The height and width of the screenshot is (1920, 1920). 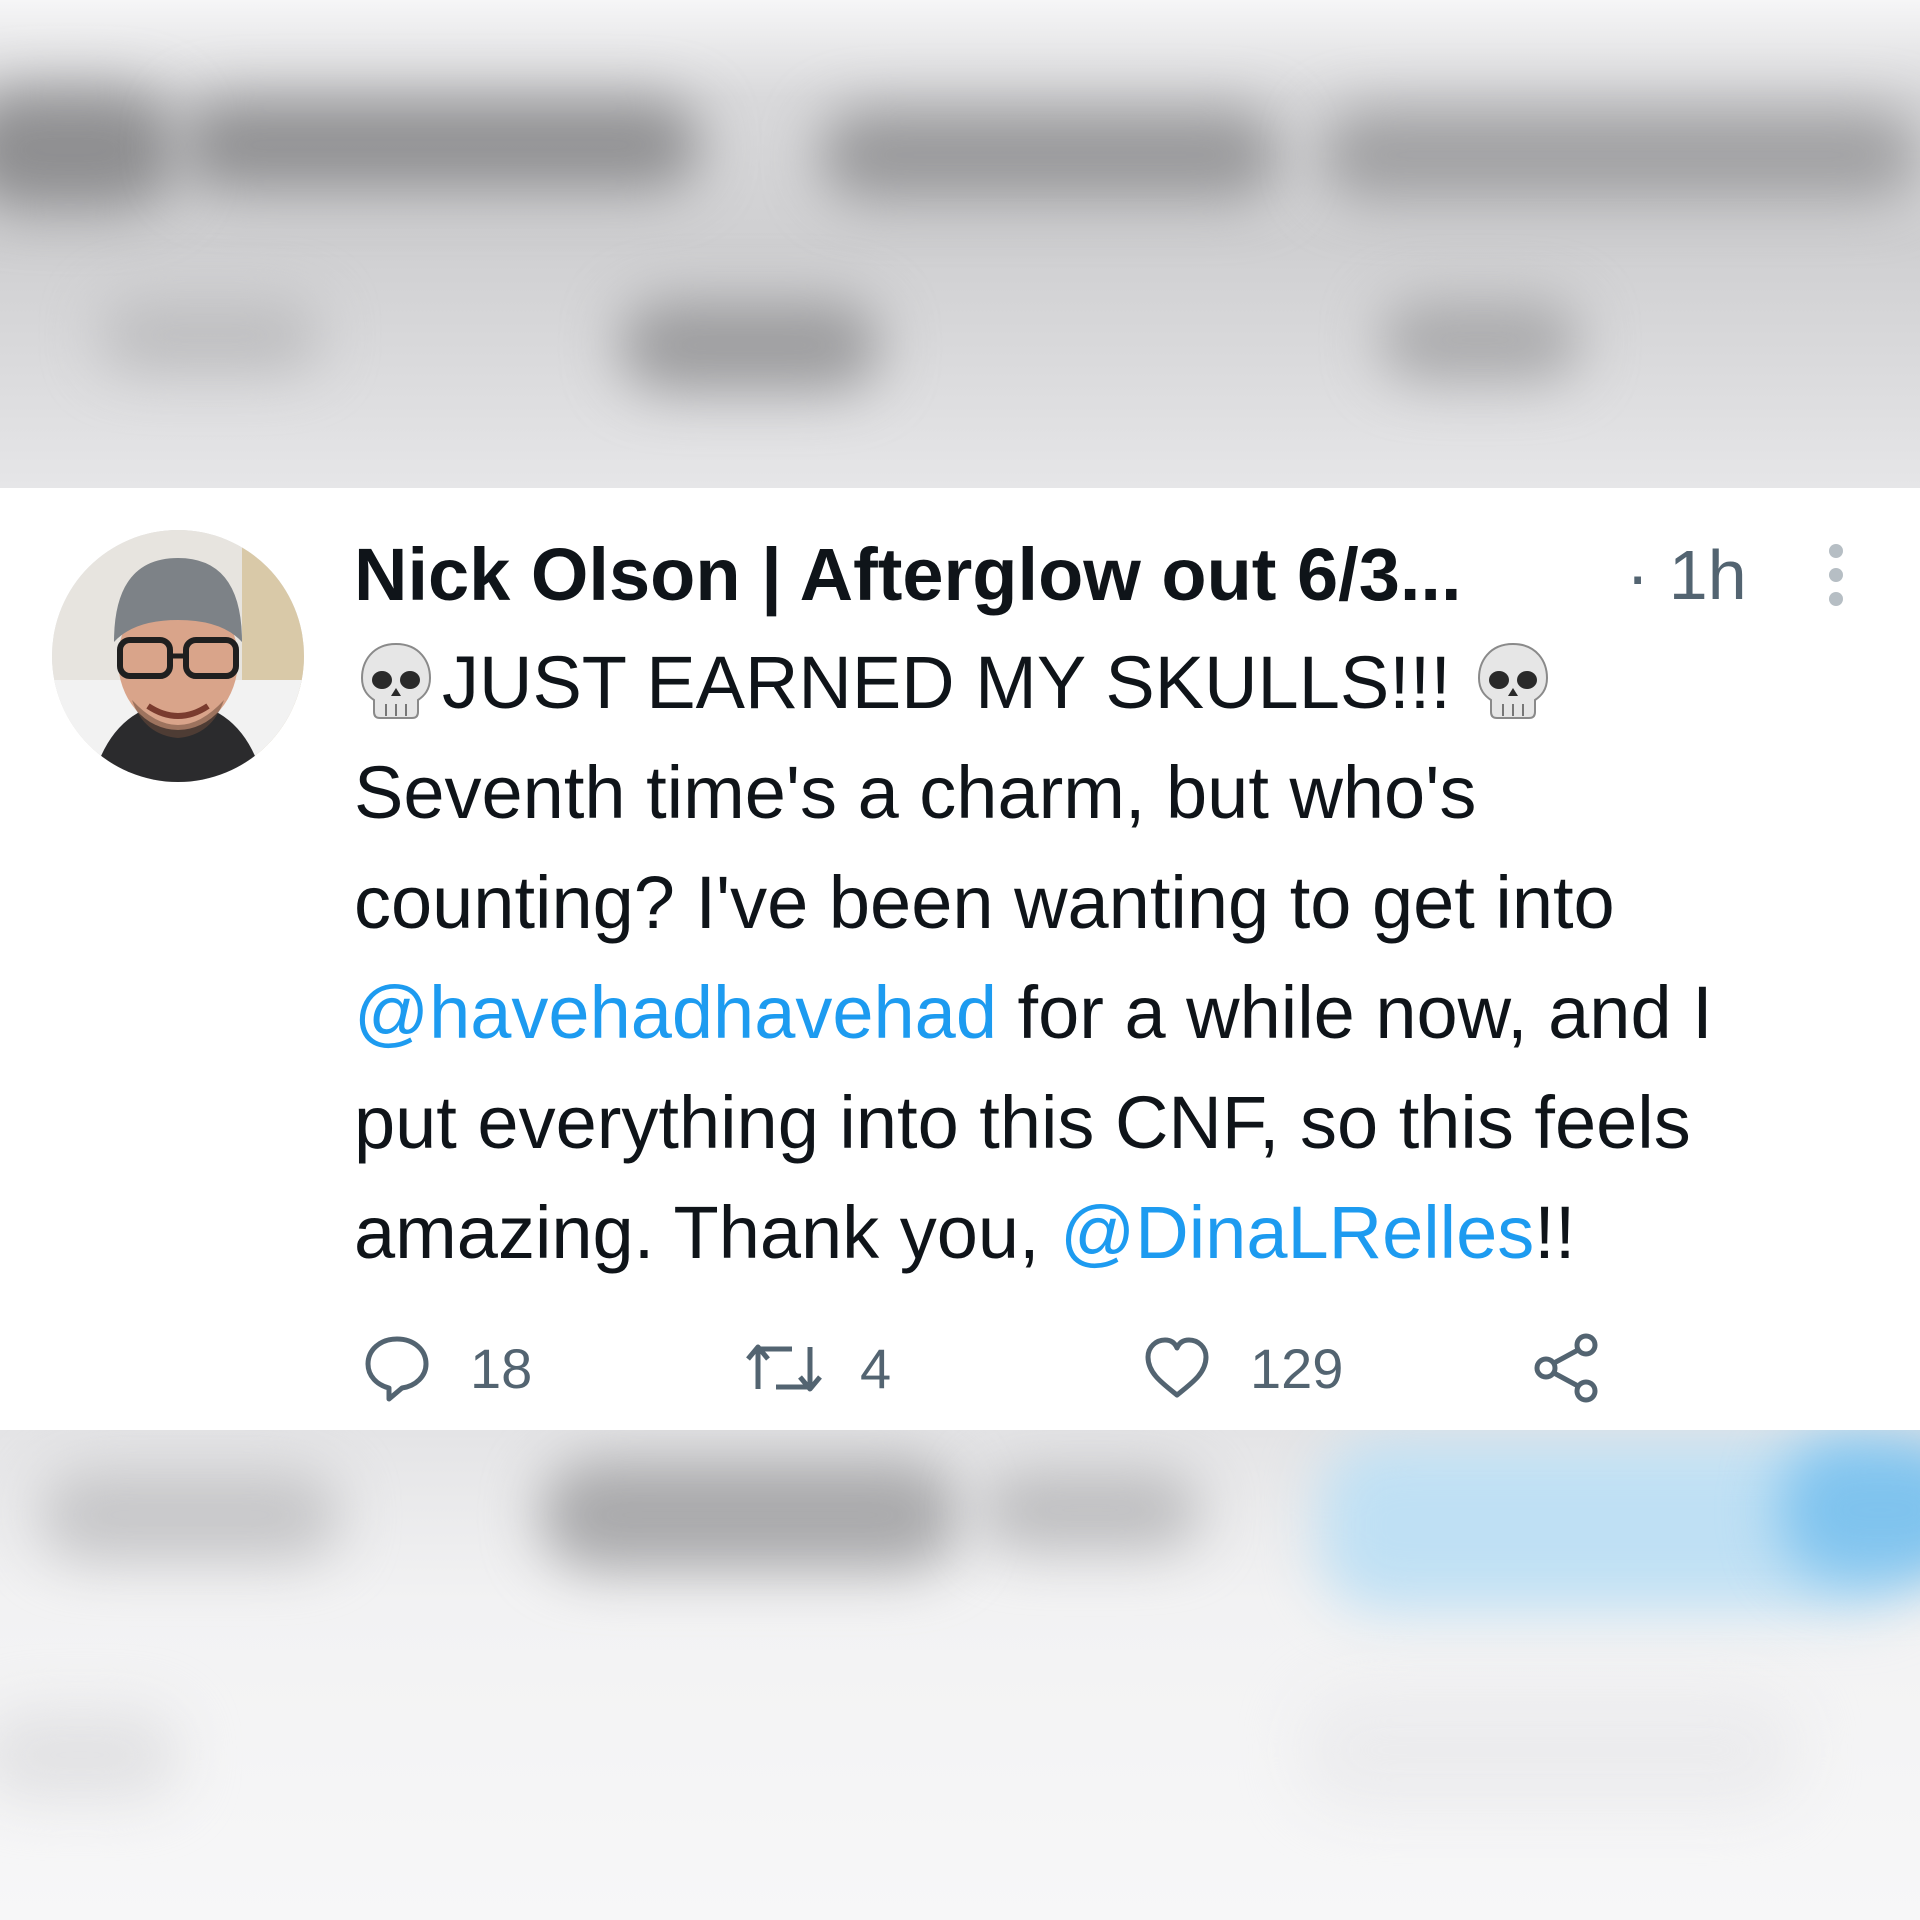 I want to click on share-icon, so click(x=1566, y=1368).